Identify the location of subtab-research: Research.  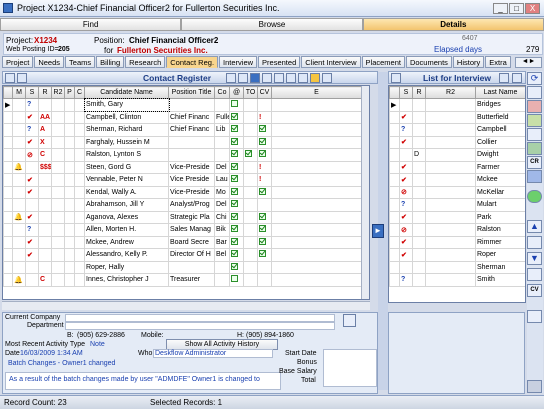
(145, 62).